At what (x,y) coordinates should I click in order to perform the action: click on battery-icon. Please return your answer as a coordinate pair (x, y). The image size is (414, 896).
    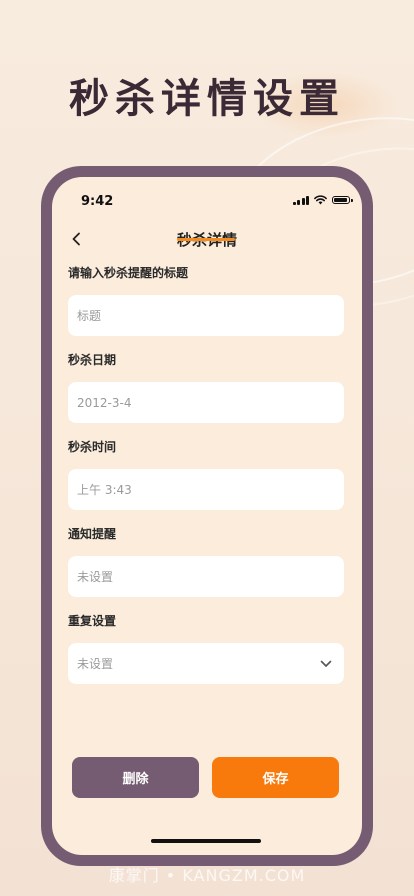
    Looking at the image, I should click on (342, 200).